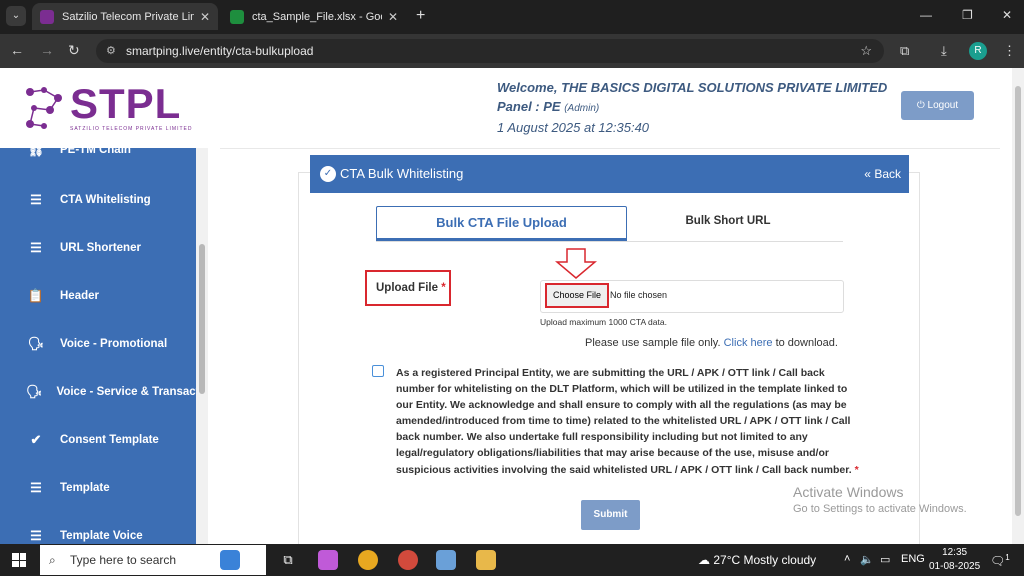  I want to click on file-explorer-icon, so click(486, 560).